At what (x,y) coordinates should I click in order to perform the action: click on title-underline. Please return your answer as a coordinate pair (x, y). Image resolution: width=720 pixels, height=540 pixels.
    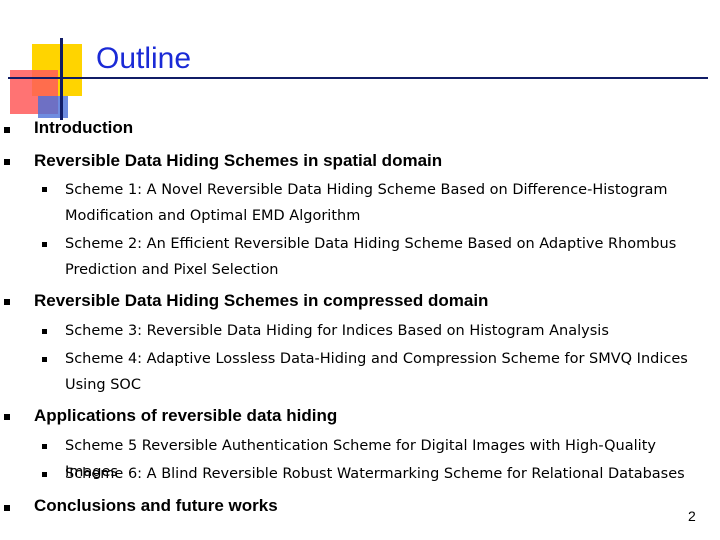
    Looking at the image, I should click on (358, 78).